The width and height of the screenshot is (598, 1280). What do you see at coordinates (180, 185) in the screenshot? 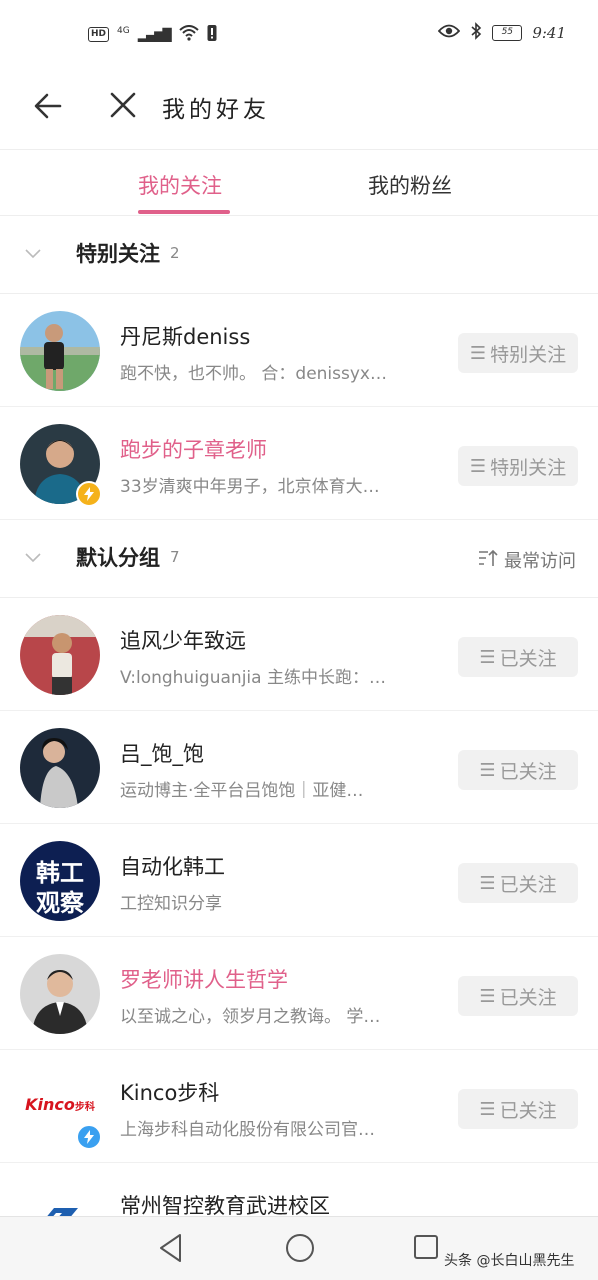
I see `tab-following: 我的关注` at bounding box center [180, 185].